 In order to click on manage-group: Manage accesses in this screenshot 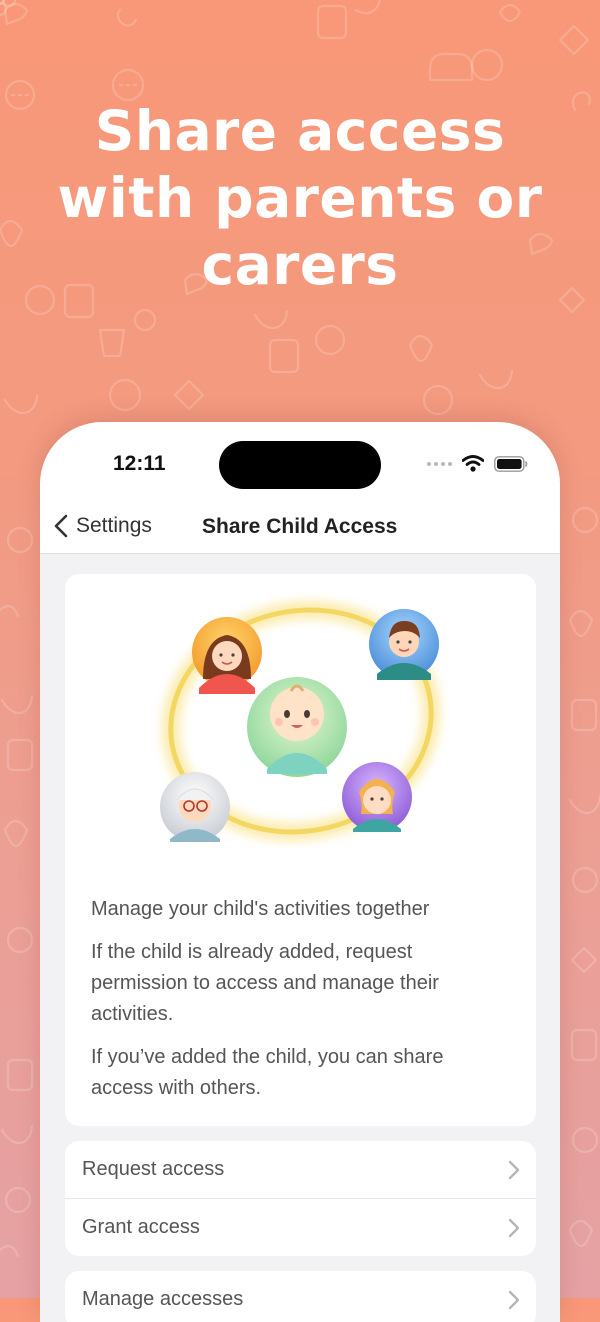, I will do `click(300, 1296)`.